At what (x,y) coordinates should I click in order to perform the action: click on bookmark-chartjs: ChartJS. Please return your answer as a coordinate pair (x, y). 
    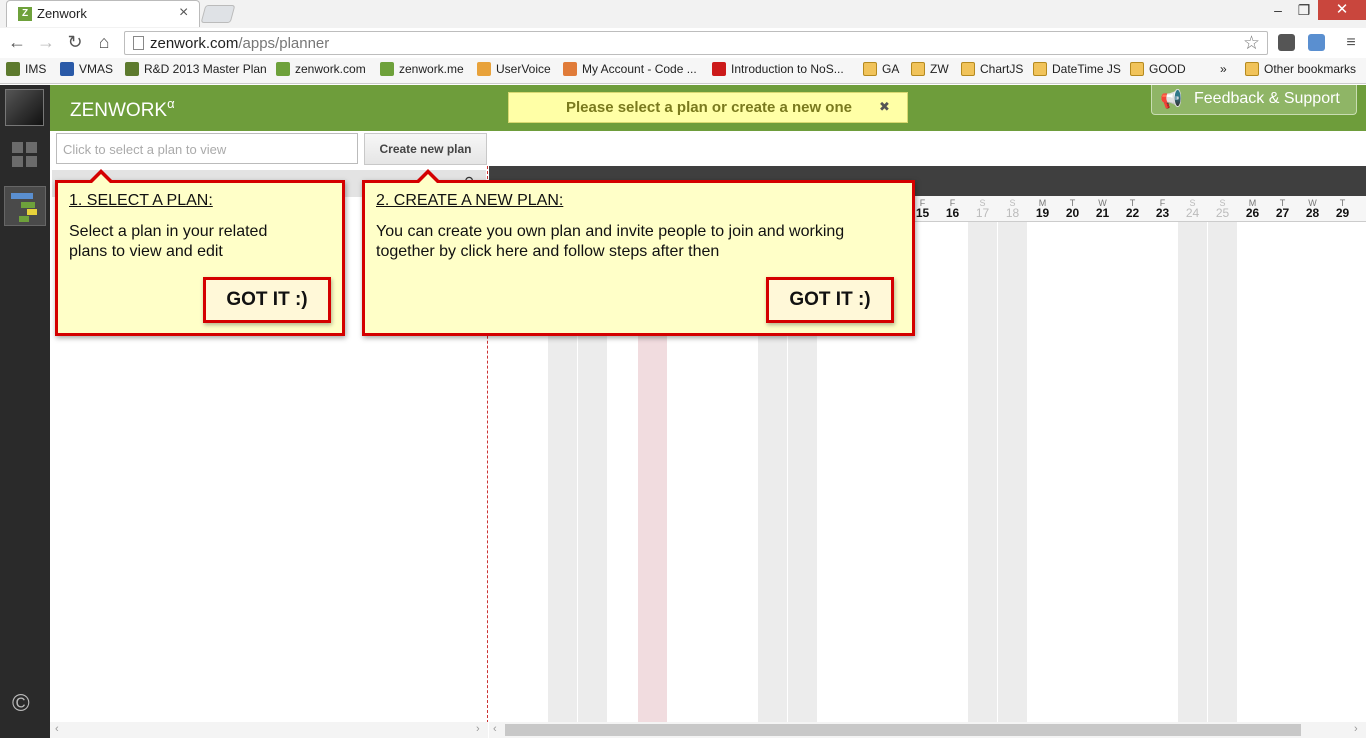
    Looking at the image, I should click on (992, 70).